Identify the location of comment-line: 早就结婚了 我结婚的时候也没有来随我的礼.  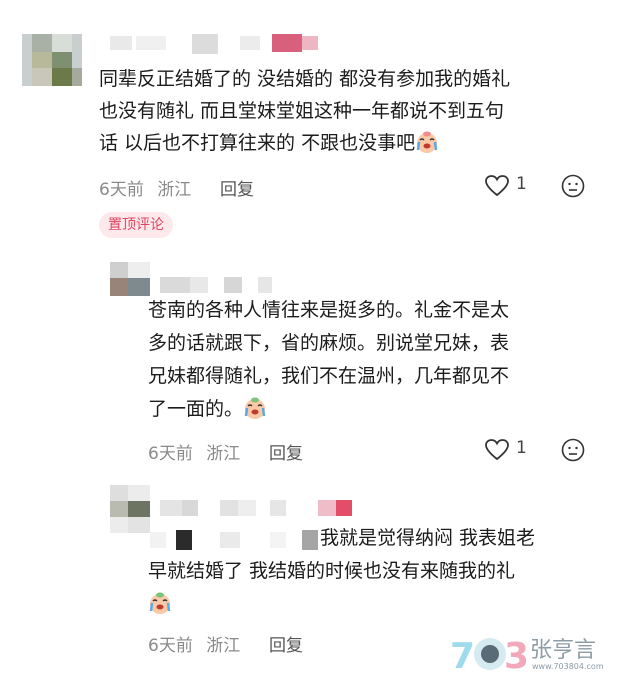
(332, 571).